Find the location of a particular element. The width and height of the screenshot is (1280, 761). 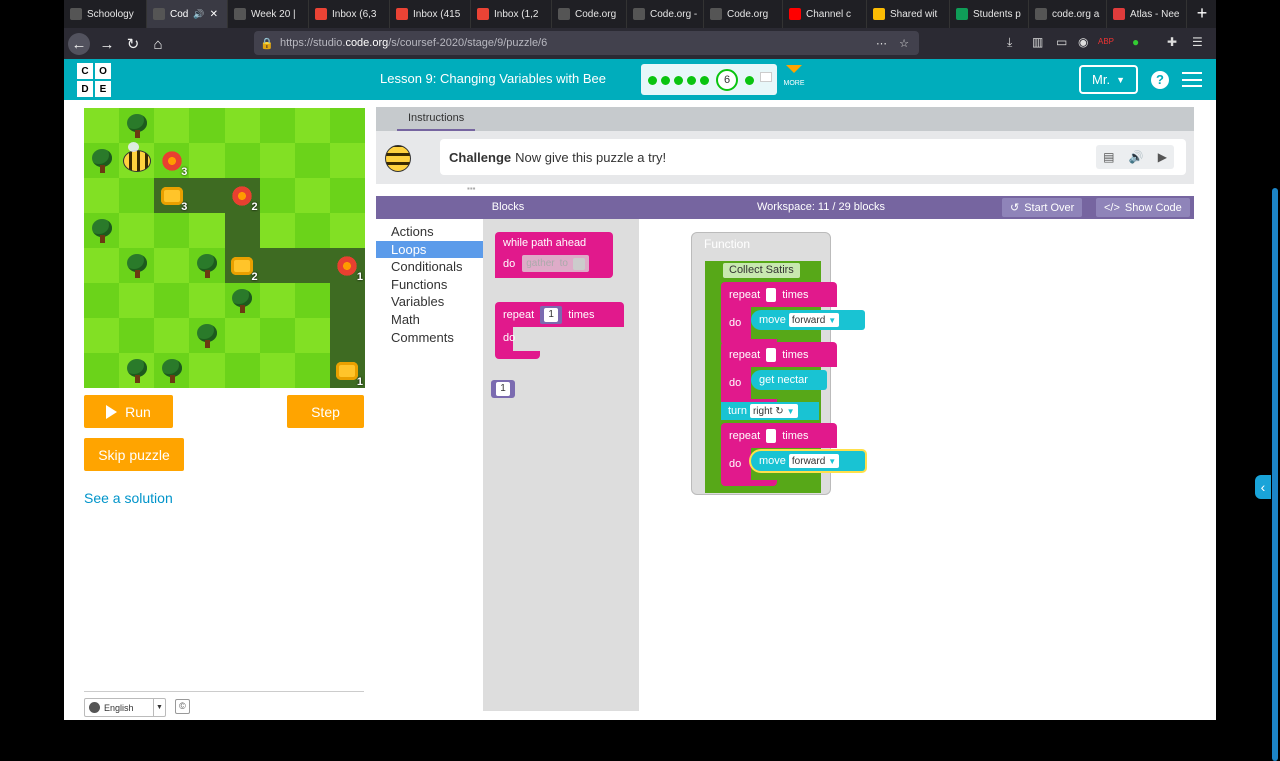

toolbox-category-variables: Variables is located at coordinates (429, 301).